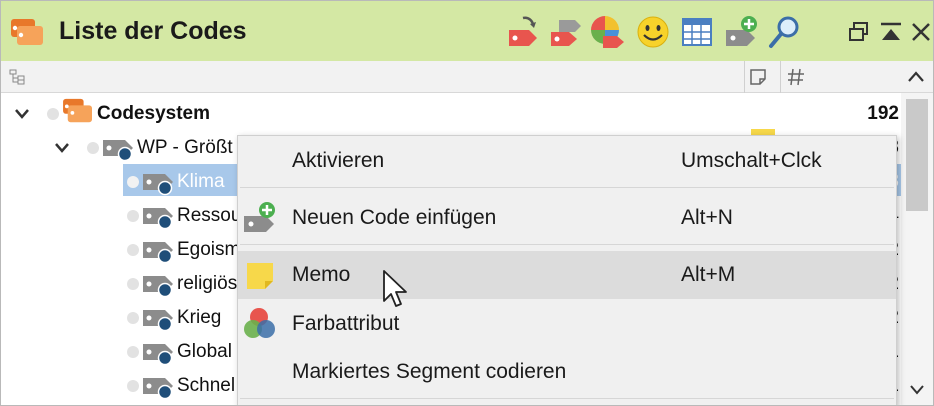 Image resolution: width=934 pixels, height=406 pixels. What do you see at coordinates (751, 160) in the screenshot?
I see `menu-item-shortcut: Umschalt+Clck` at bounding box center [751, 160].